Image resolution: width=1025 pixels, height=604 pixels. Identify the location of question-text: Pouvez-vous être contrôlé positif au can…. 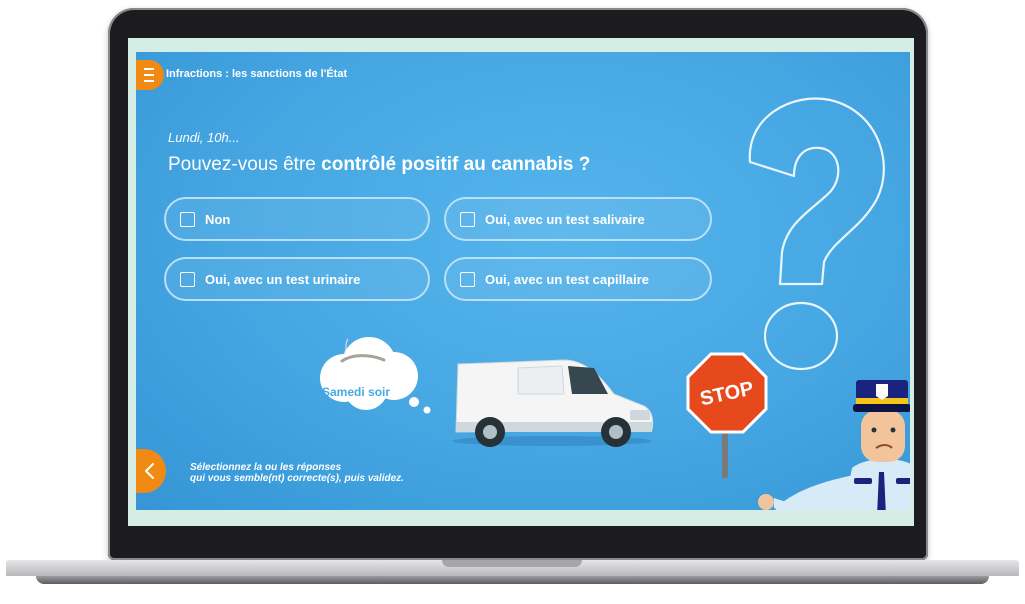
(379, 165).